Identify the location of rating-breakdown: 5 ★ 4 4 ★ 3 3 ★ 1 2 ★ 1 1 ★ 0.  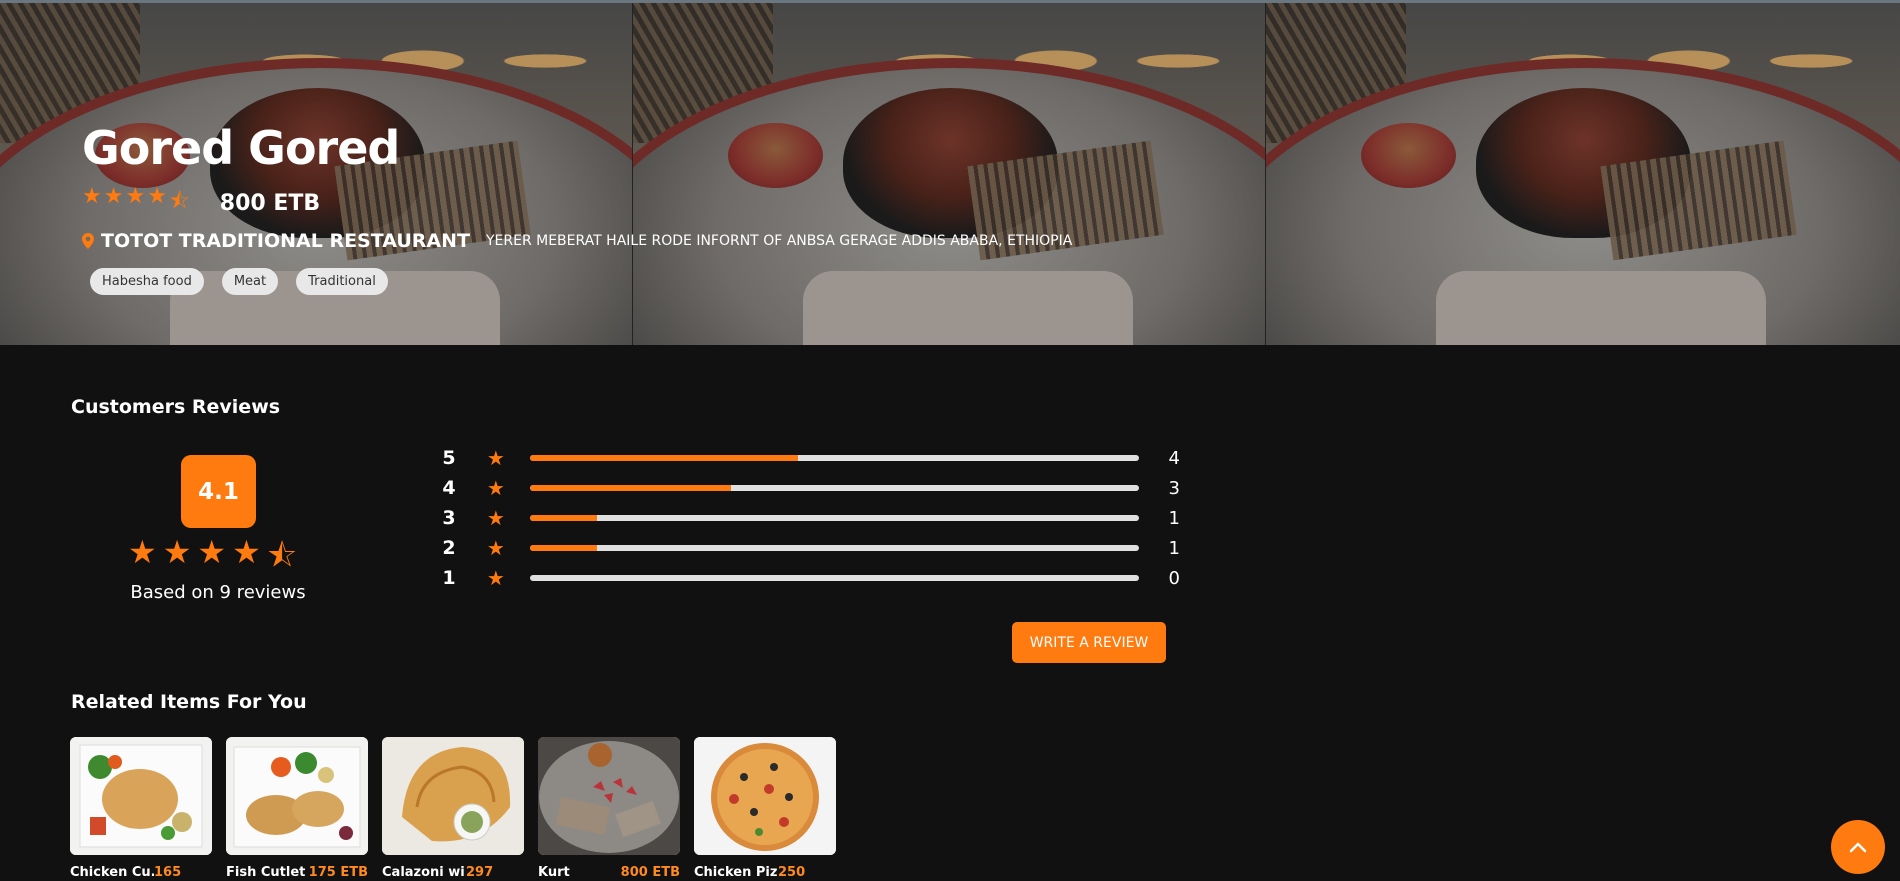
(810, 518).